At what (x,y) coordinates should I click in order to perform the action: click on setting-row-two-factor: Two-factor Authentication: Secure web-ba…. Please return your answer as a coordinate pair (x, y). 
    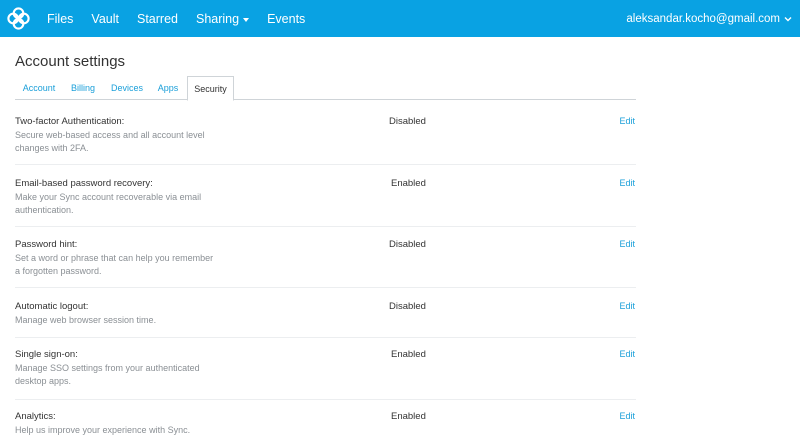
    Looking at the image, I should click on (325, 137).